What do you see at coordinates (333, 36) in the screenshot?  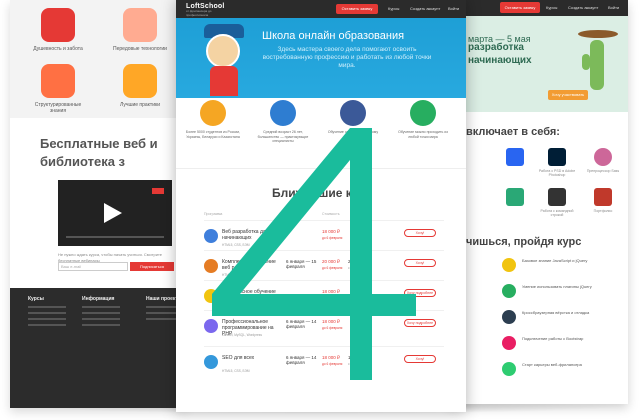 I see `hero-title: Школа онлайн образования` at bounding box center [333, 36].